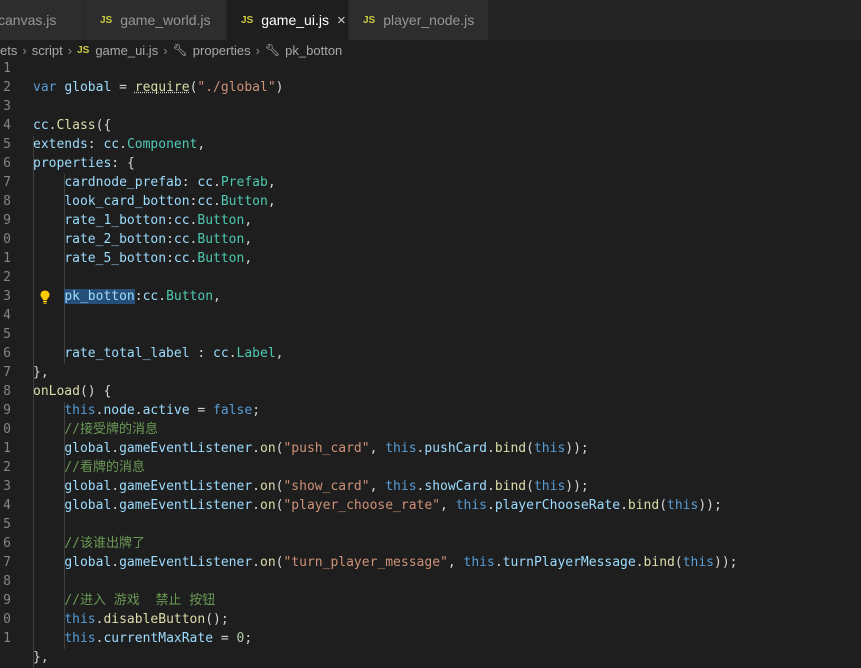 The height and width of the screenshot is (668, 861). I want to click on code-line: 6 rate_total_label : cc.Label,, so click(430, 353).